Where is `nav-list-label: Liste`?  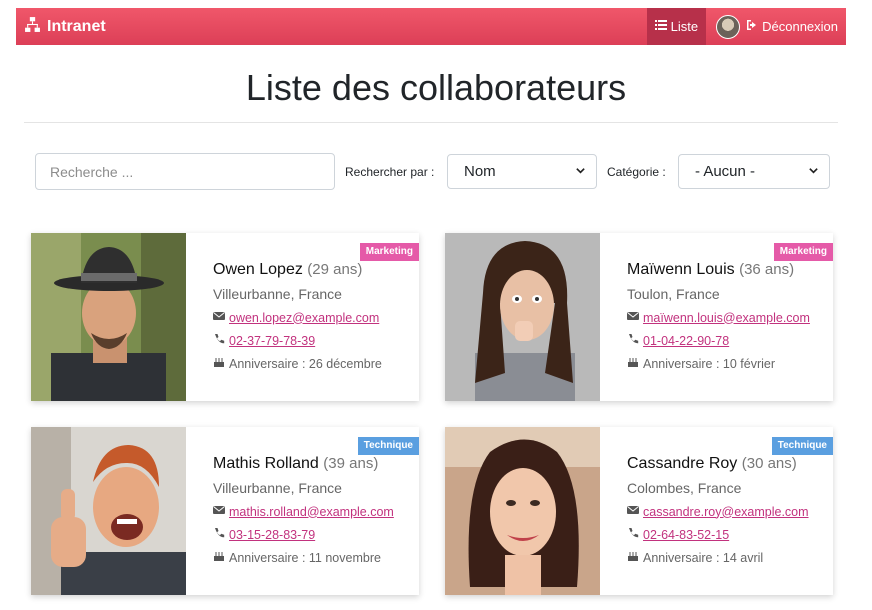 nav-list-label: Liste is located at coordinates (684, 26).